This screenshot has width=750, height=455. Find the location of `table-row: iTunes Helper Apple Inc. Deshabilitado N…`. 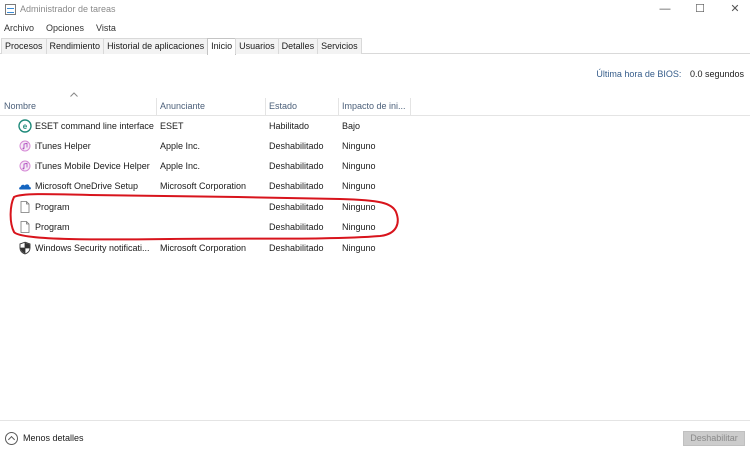

table-row: iTunes Helper Apple Inc. Deshabilitado N… is located at coordinates (375, 146).